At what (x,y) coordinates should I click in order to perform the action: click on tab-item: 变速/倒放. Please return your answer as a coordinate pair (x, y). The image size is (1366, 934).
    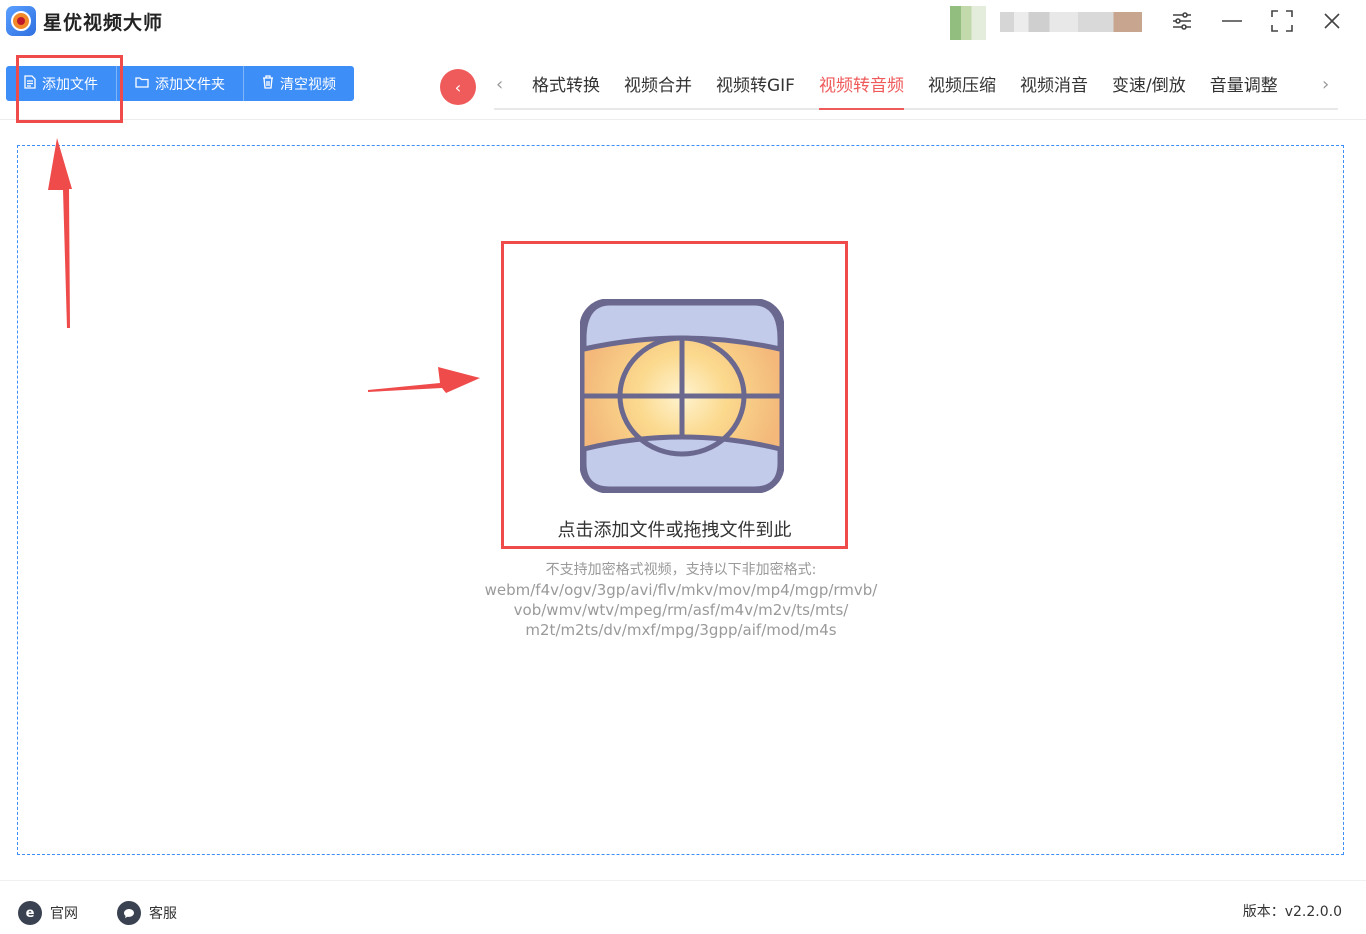
    Looking at the image, I should click on (1149, 88).